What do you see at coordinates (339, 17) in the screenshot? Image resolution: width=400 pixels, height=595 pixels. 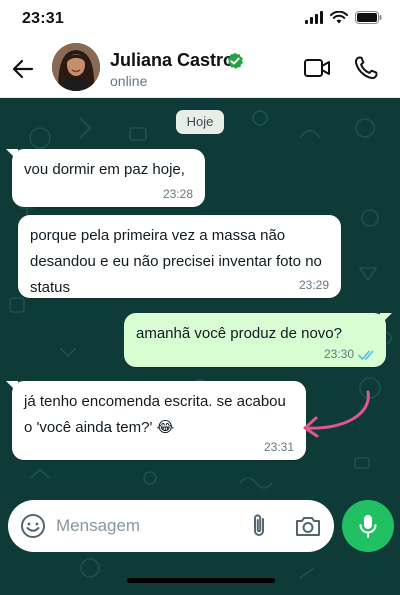 I see `wifi-icon` at bounding box center [339, 17].